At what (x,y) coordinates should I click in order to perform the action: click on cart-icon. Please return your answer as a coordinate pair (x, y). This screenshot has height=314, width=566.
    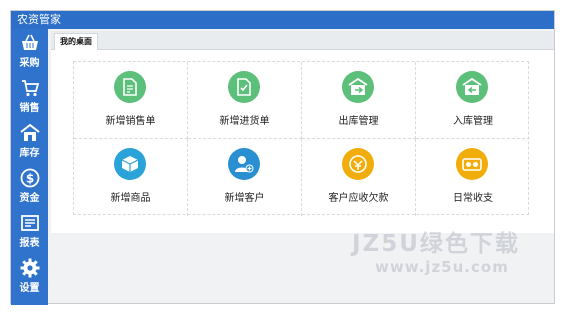
    Looking at the image, I should click on (30, 88).